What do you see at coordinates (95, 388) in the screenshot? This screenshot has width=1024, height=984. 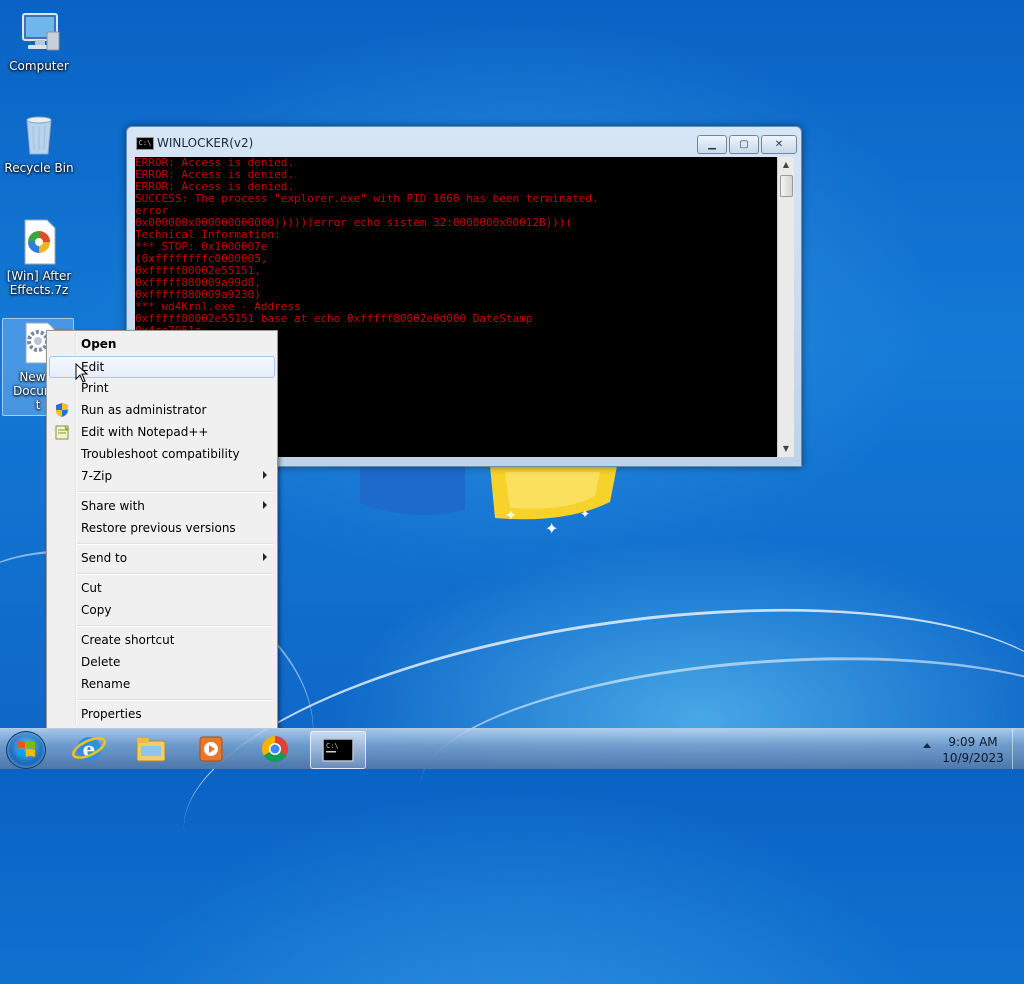 I see `menu-item-label: Print` at bounding box center [95, 388].